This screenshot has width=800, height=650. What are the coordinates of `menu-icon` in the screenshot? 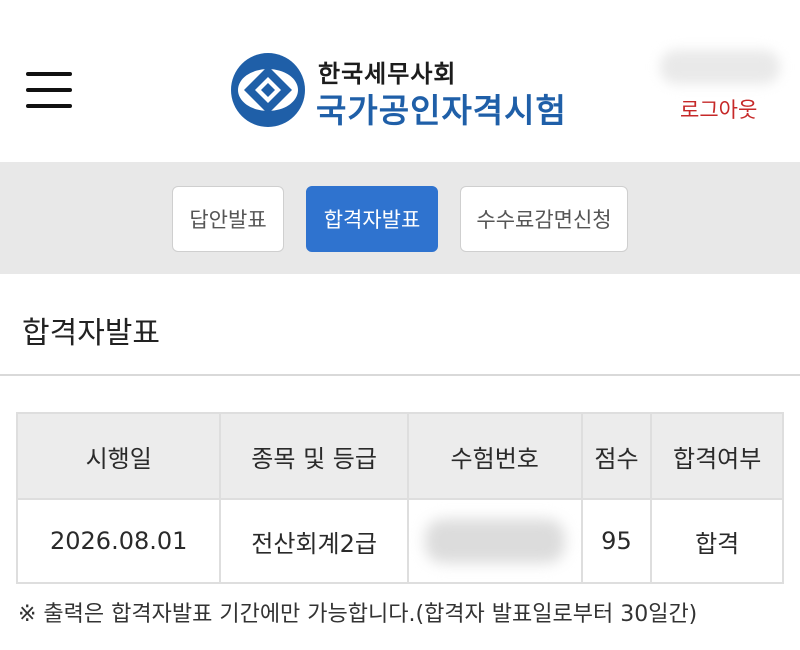 It's located at (50, 91).